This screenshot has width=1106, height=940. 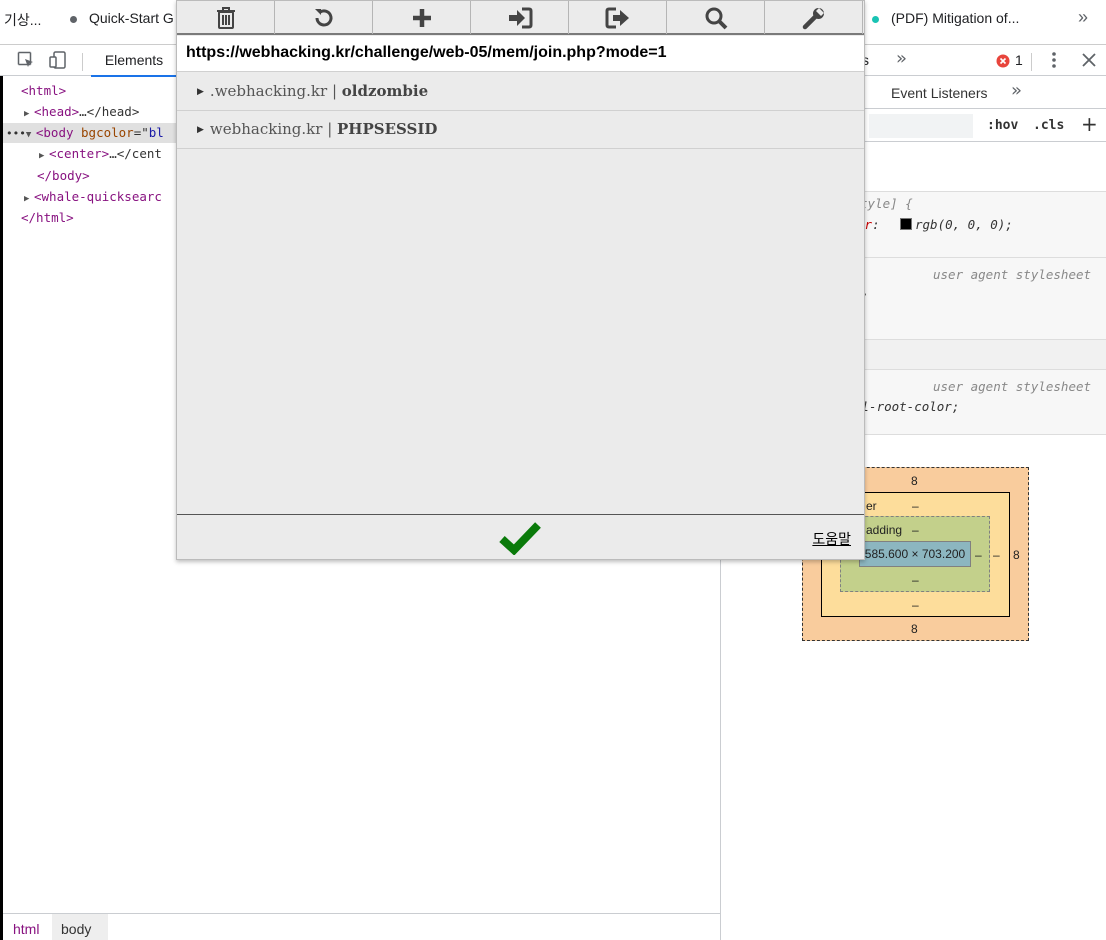 What do you see at coordinates (871, 506) in the screenshot?
I see `border-label: er` at bounding box center [871, 506].